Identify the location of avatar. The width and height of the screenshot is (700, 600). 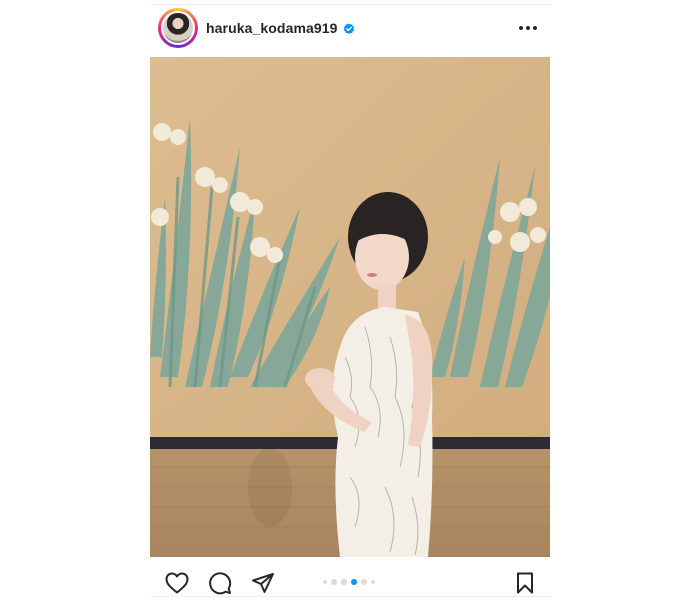
(178, 28).